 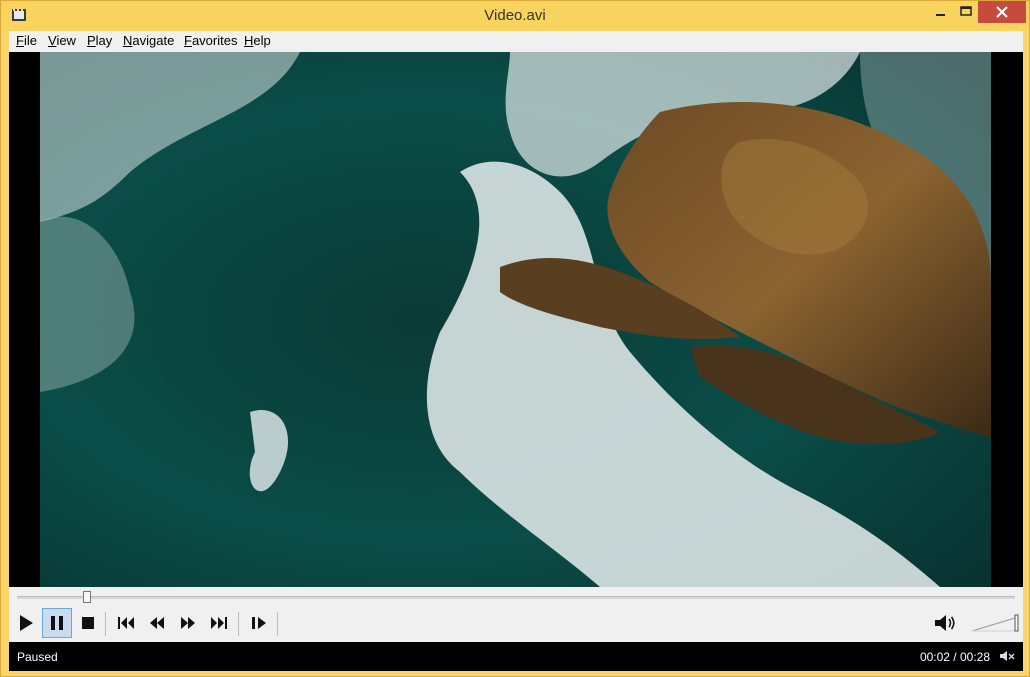 I want to click on seek-bar, so click(x=516, y=597).